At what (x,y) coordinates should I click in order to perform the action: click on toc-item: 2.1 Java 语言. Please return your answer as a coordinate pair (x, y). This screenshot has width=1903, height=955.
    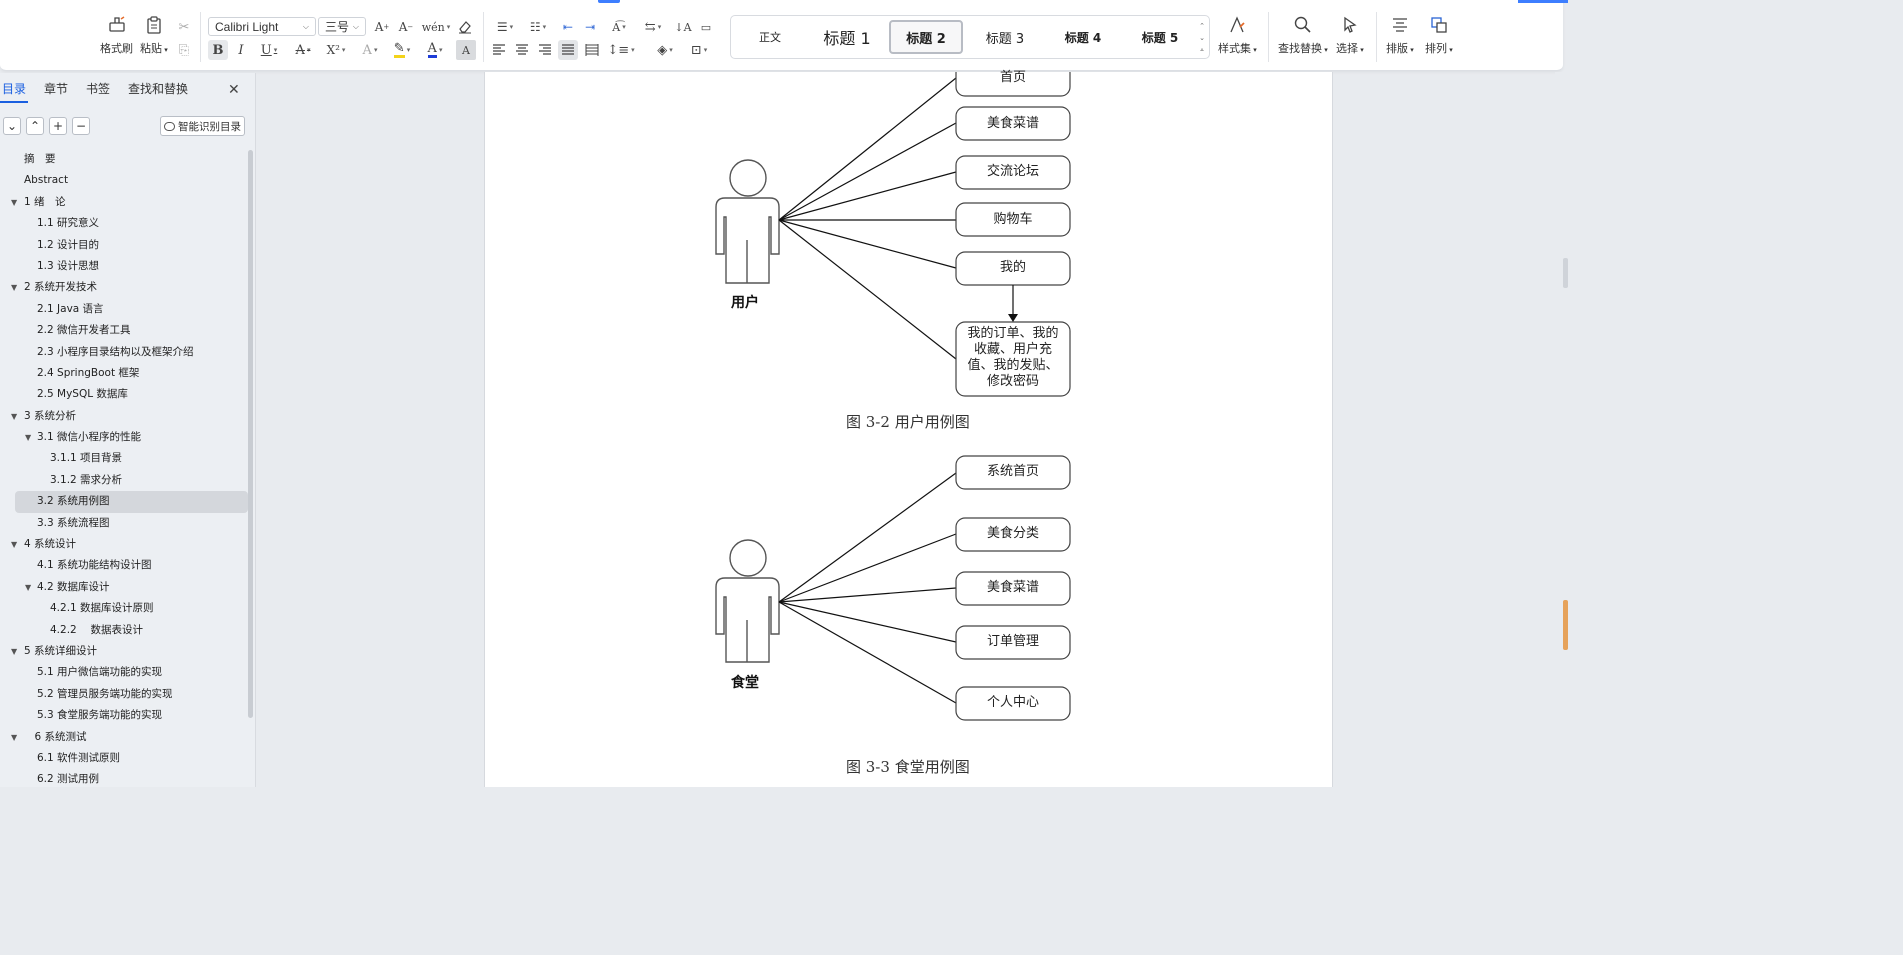
    Looking at the image, I should click on (124, 309).